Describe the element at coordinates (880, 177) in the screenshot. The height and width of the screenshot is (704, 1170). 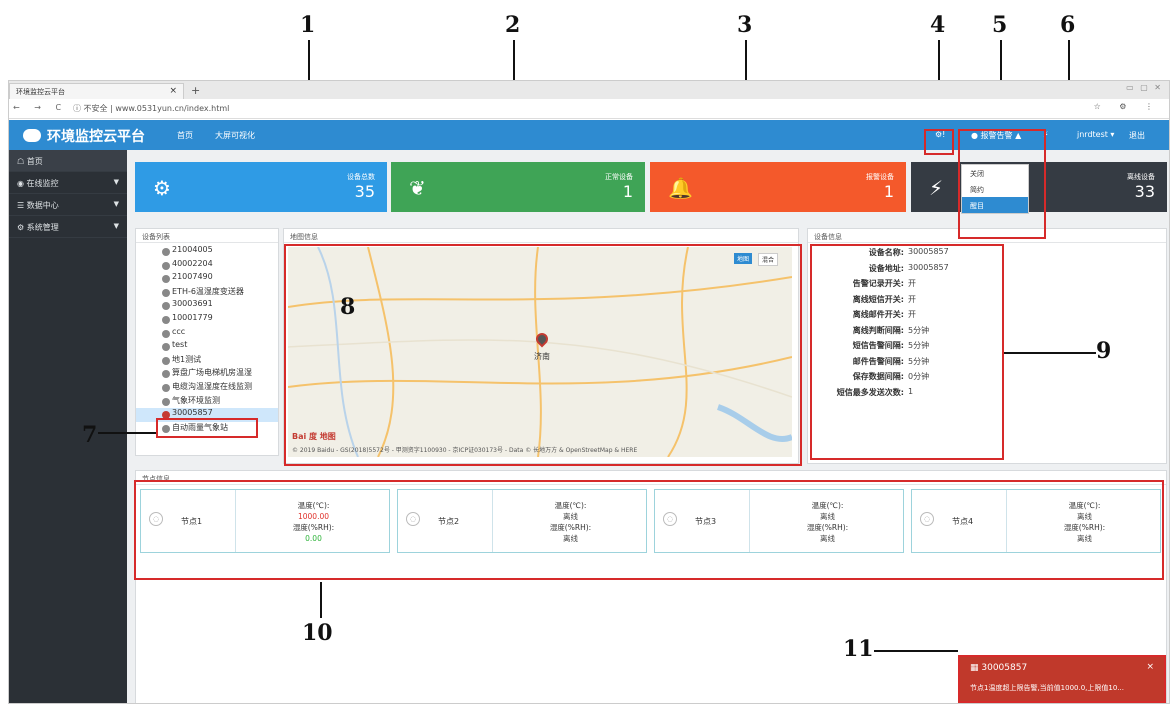
I see `card-title: 报警设备` at that location.